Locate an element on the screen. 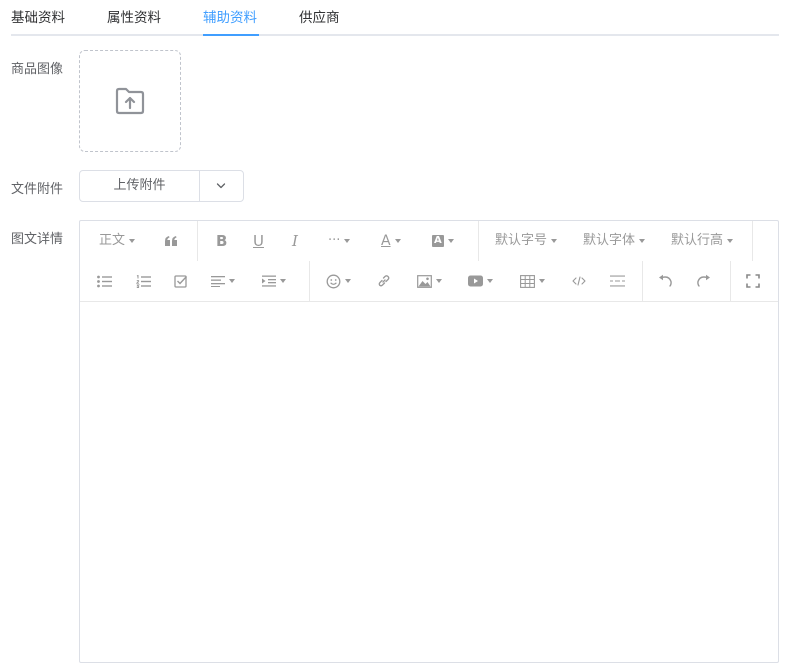 This screenshot has height=672, width=794. todo-button is located at coordinates (181, 281).